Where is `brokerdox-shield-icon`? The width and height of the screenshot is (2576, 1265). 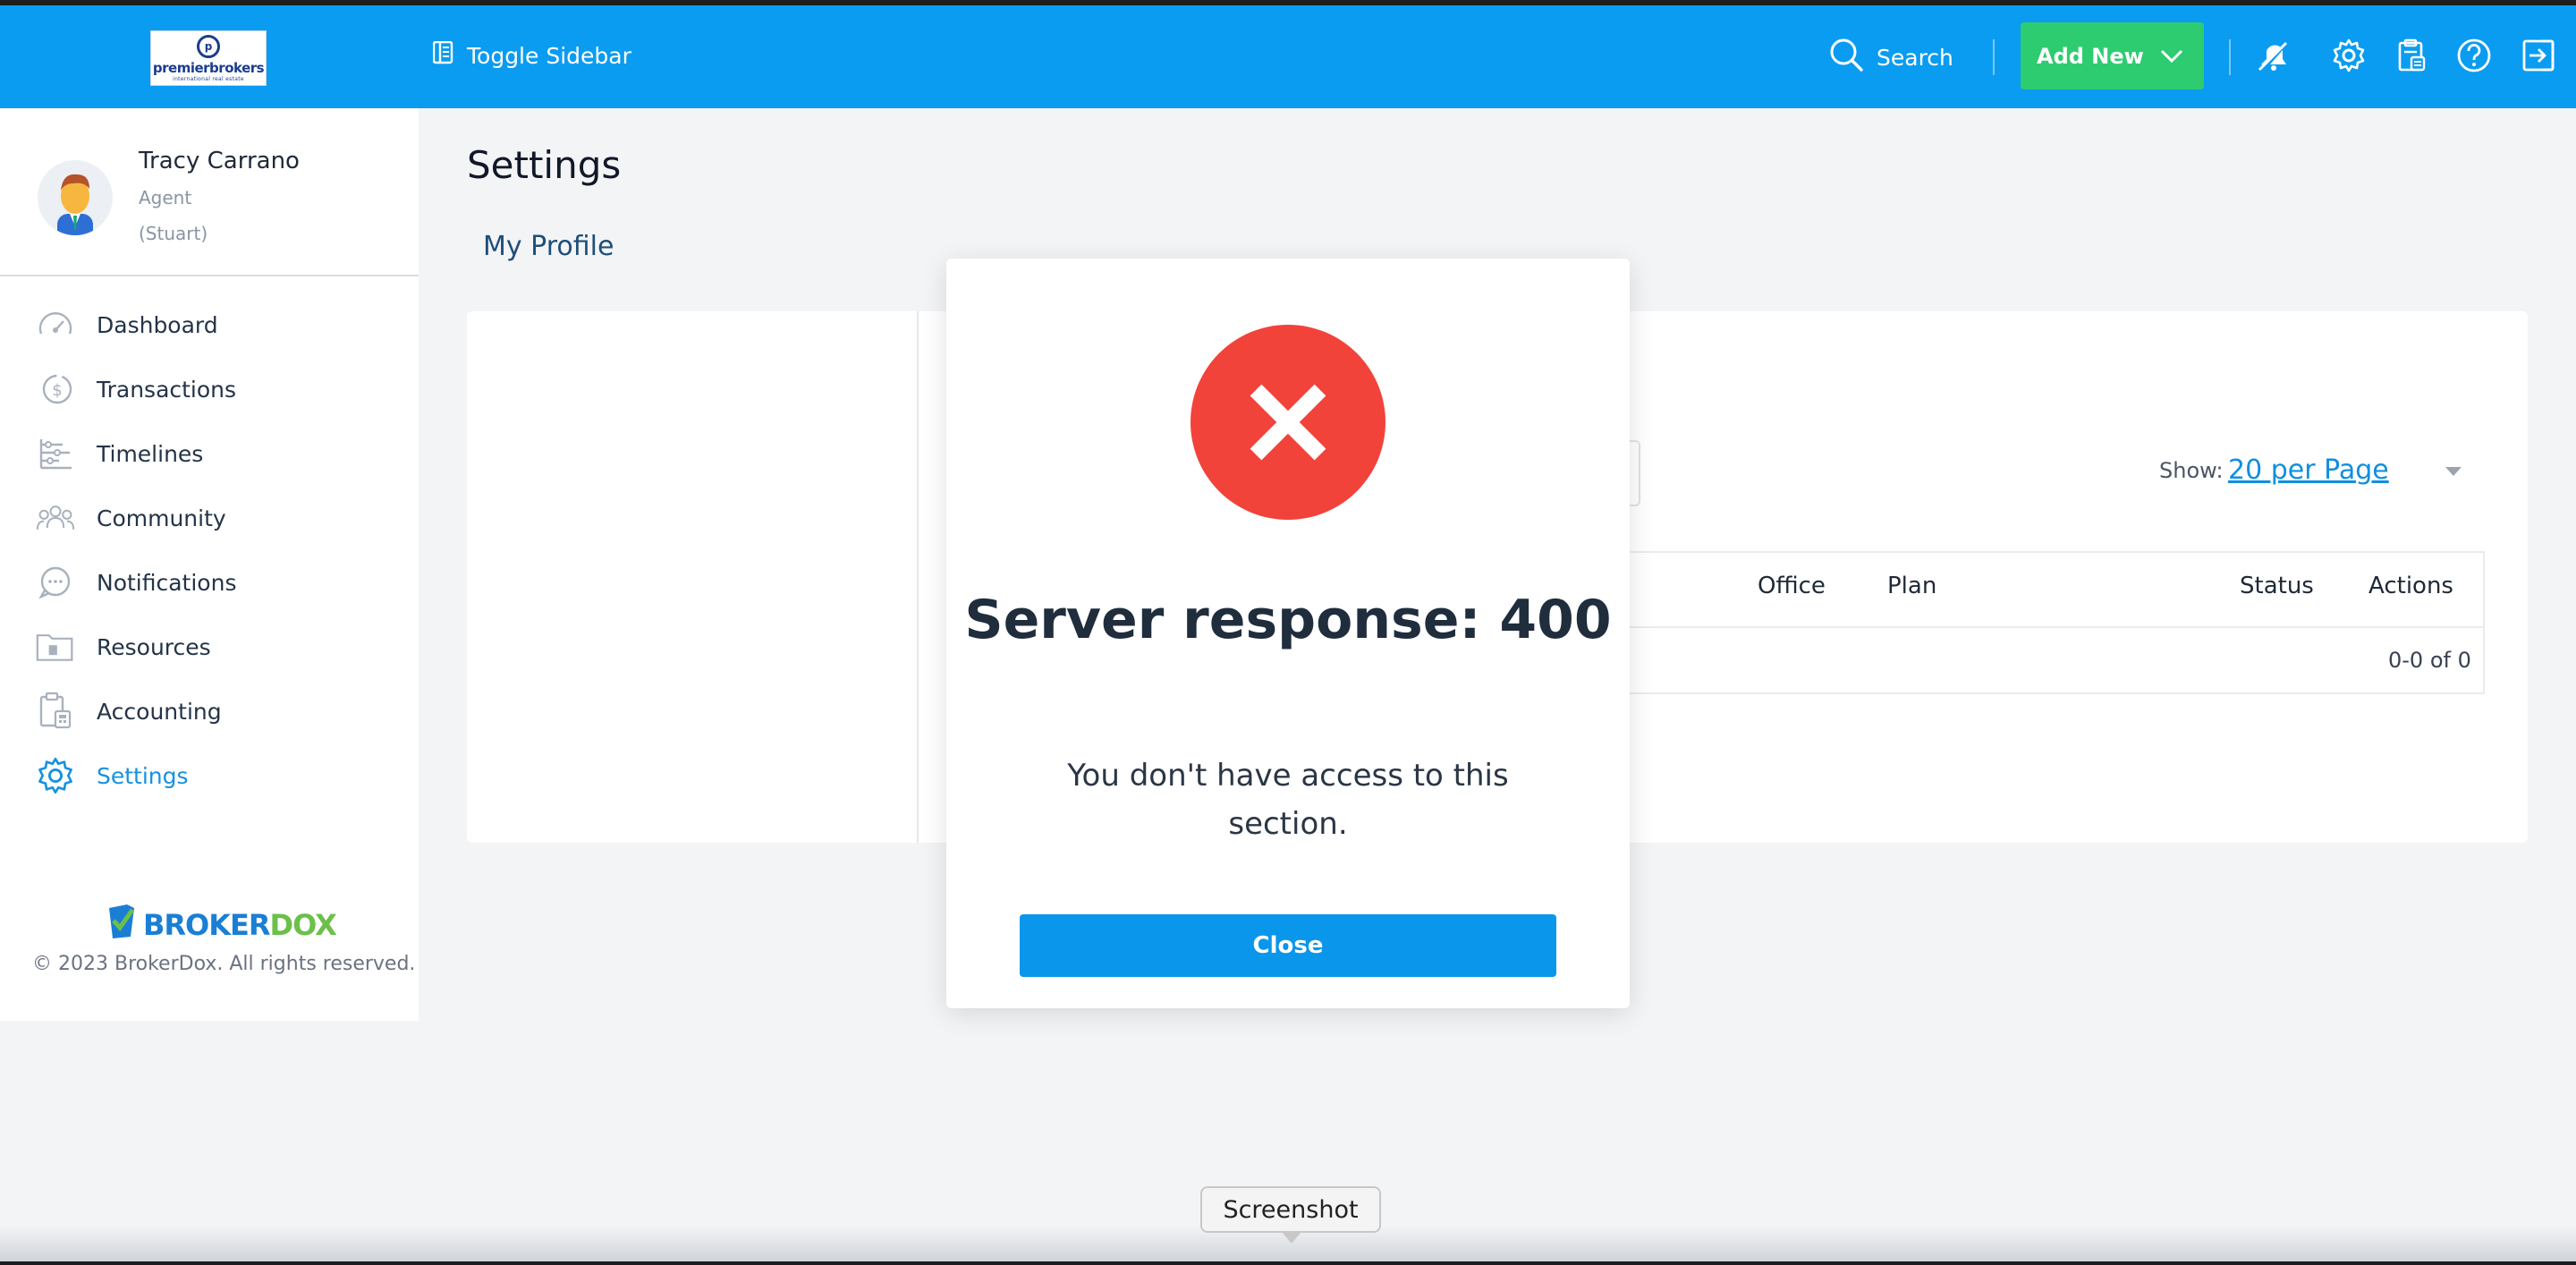 brokerdox-shield-icon is located at coordinates (122, 925).